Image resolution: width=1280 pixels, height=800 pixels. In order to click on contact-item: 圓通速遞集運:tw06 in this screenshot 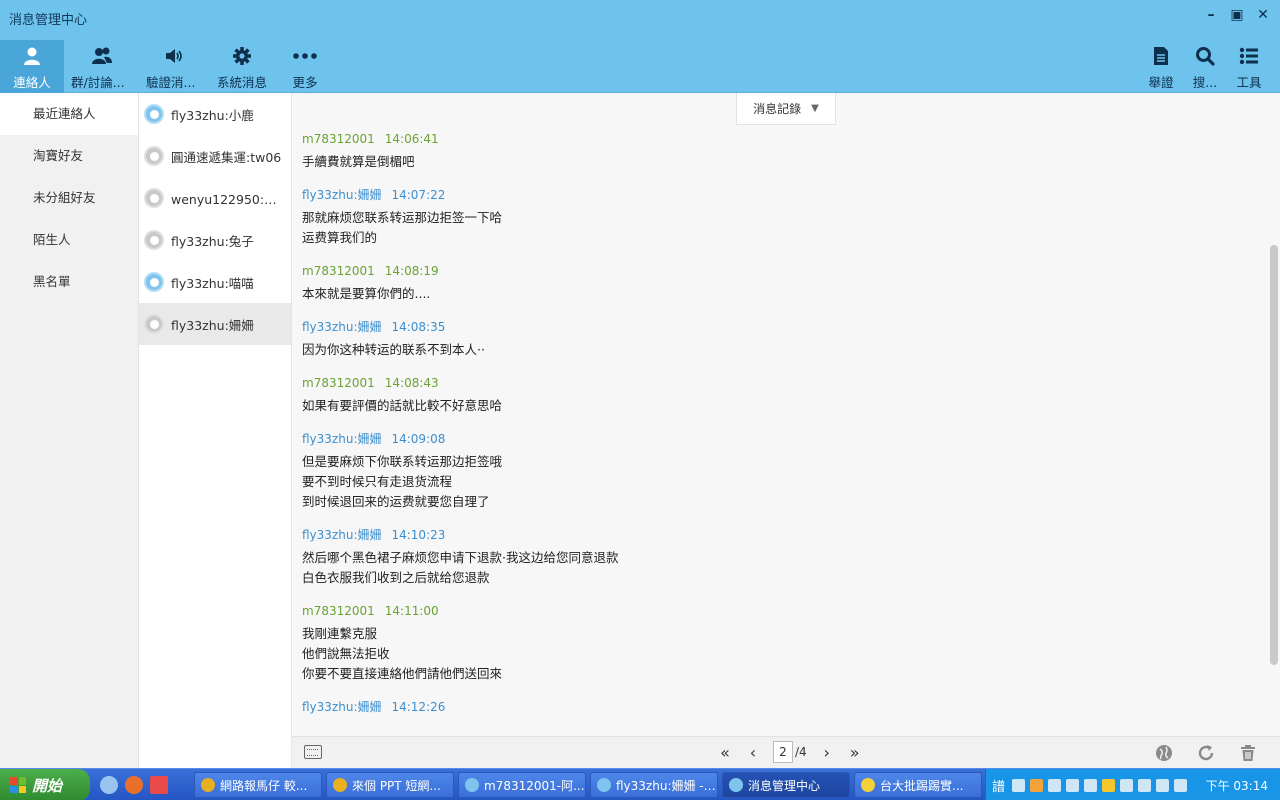, I will do `click(215, 156)`.